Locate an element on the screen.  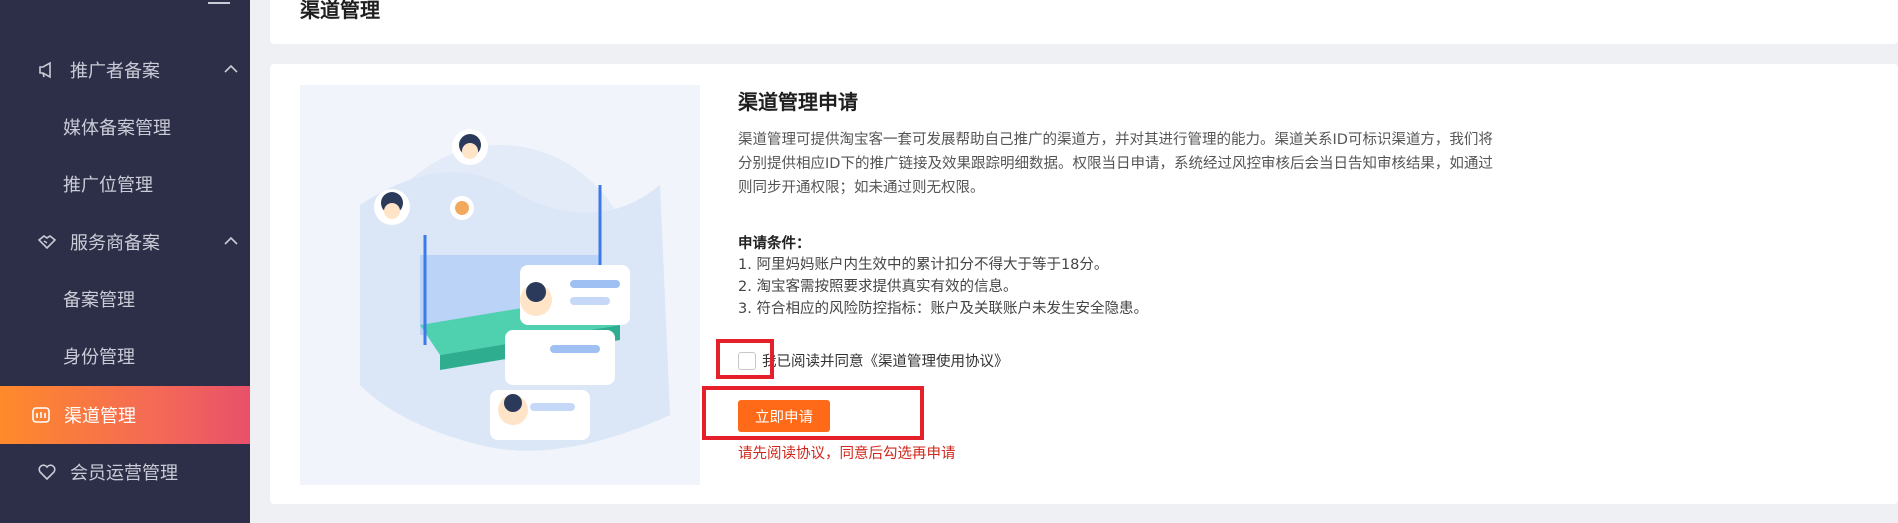
condition-item: 2. 淘宝客需按照要求提供真实有效的信息。 is located at coordinates (878, 287).